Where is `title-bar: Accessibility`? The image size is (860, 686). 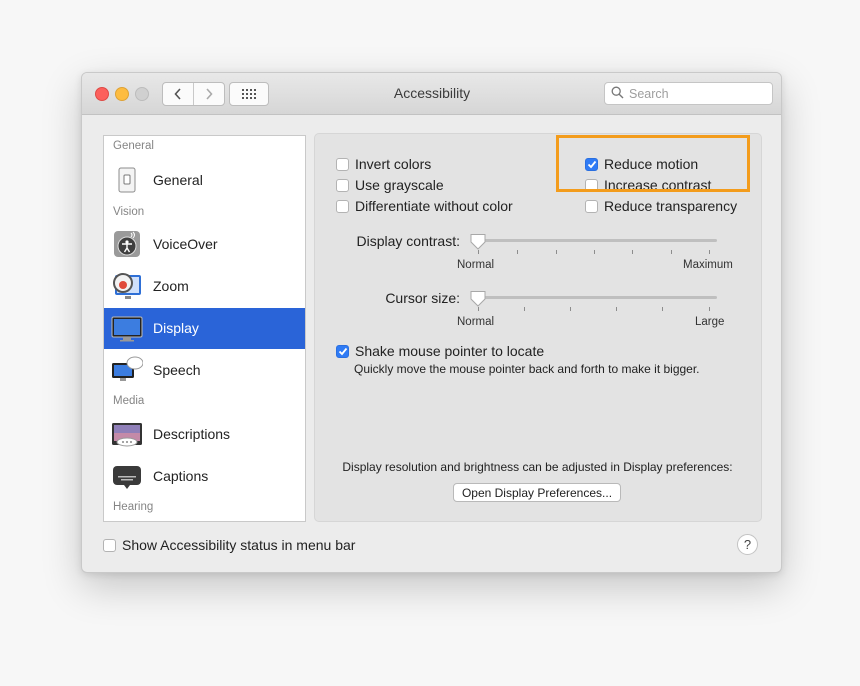 title-bar: Accessibility is located at coordinates (431, 94).